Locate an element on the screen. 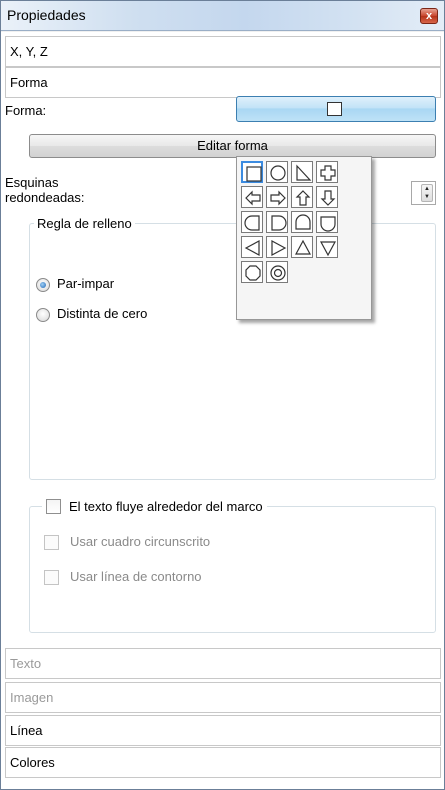 The height and width of the screenshot is (790, 445). half-round-left-icon is located at coordinates (252, 222).